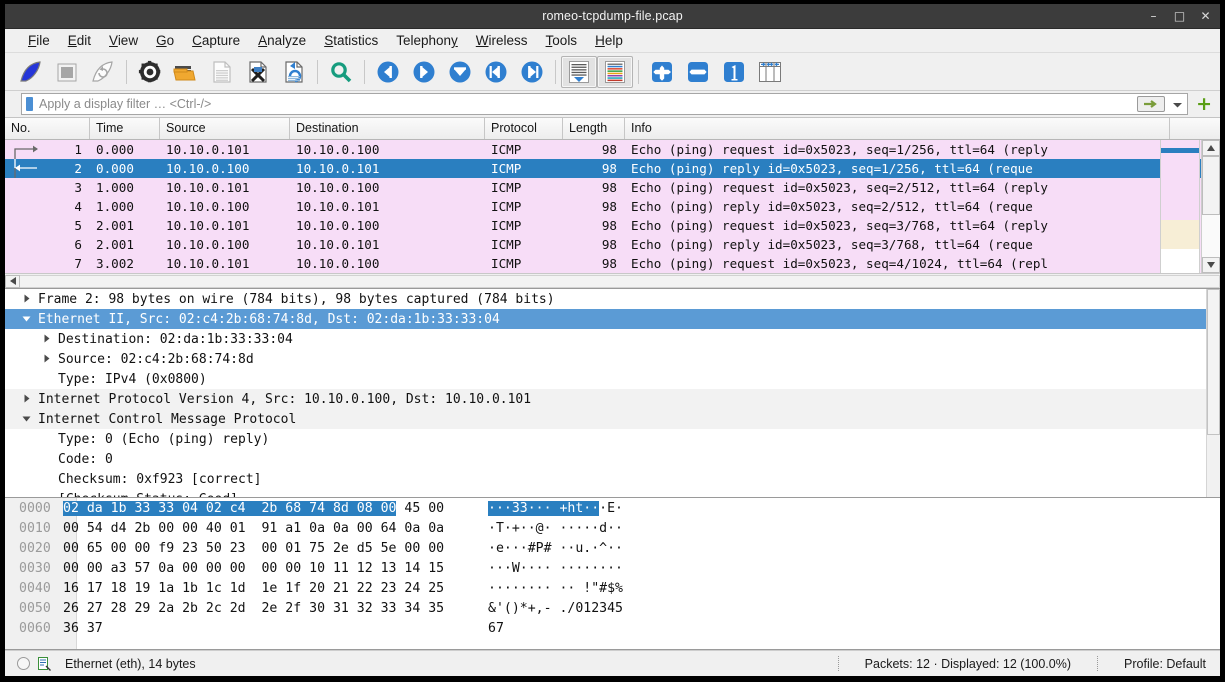 The height and width of the screenshot is (682, 1225). I want to click on minimize-button: –, so click(1153, 16).